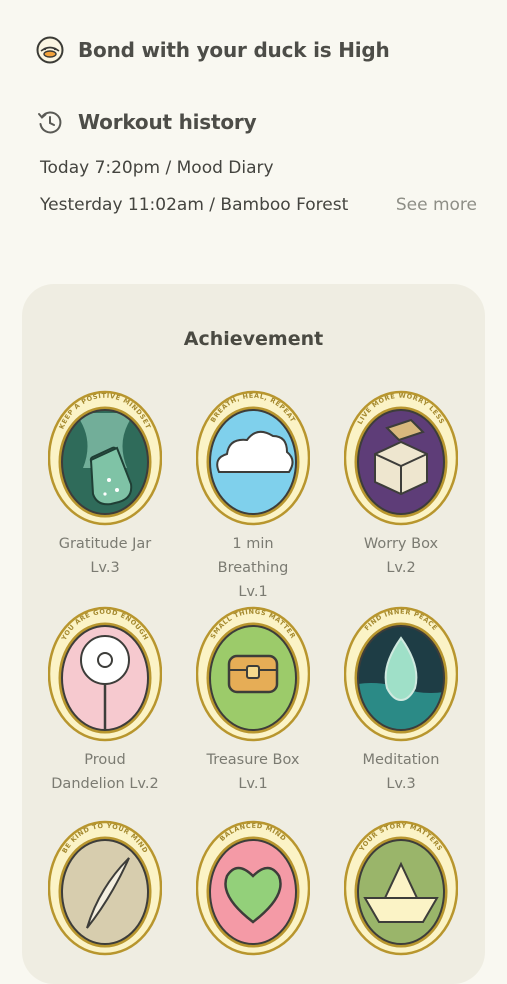 This screenshot has width=507, height=984. I want to click on achievement-badge: YOUR STORY MATTERS, so click(401, 891).